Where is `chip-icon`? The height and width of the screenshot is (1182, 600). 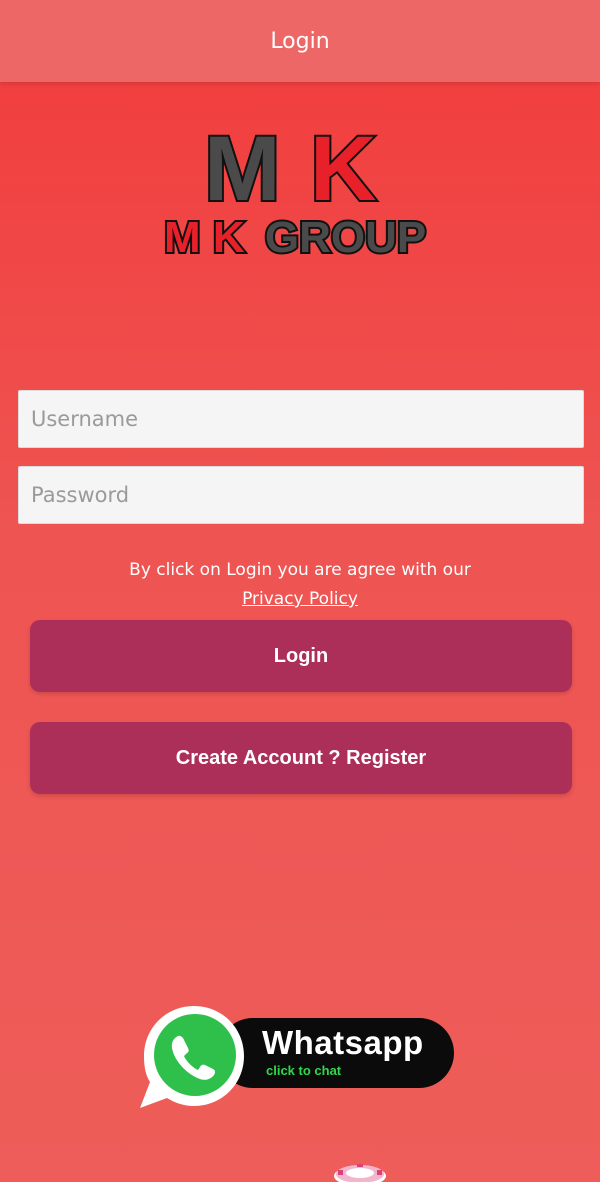
chip-icon is located at coordinates (360, 1173).